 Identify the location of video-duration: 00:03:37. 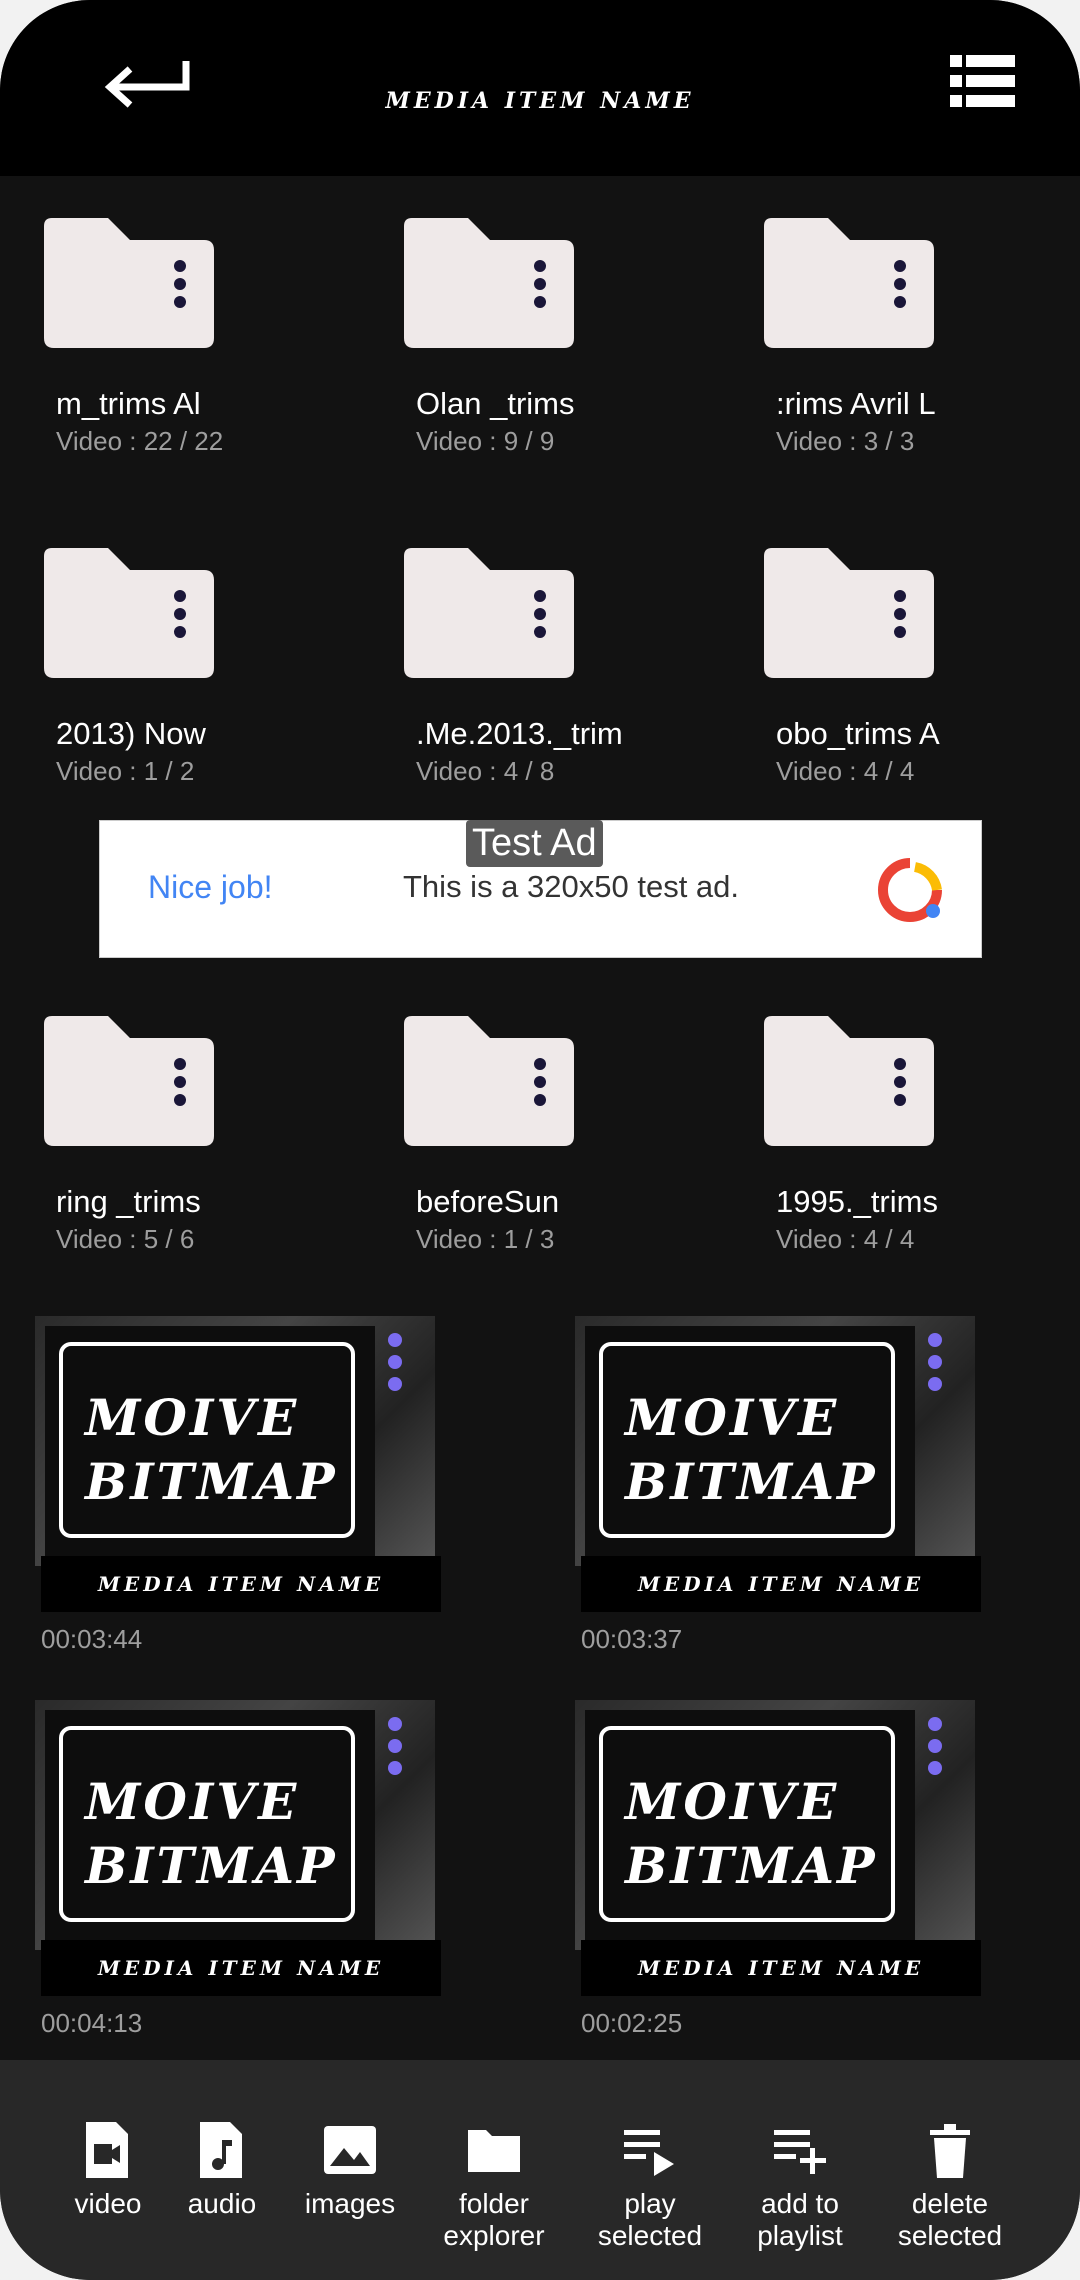
(632, 1639).